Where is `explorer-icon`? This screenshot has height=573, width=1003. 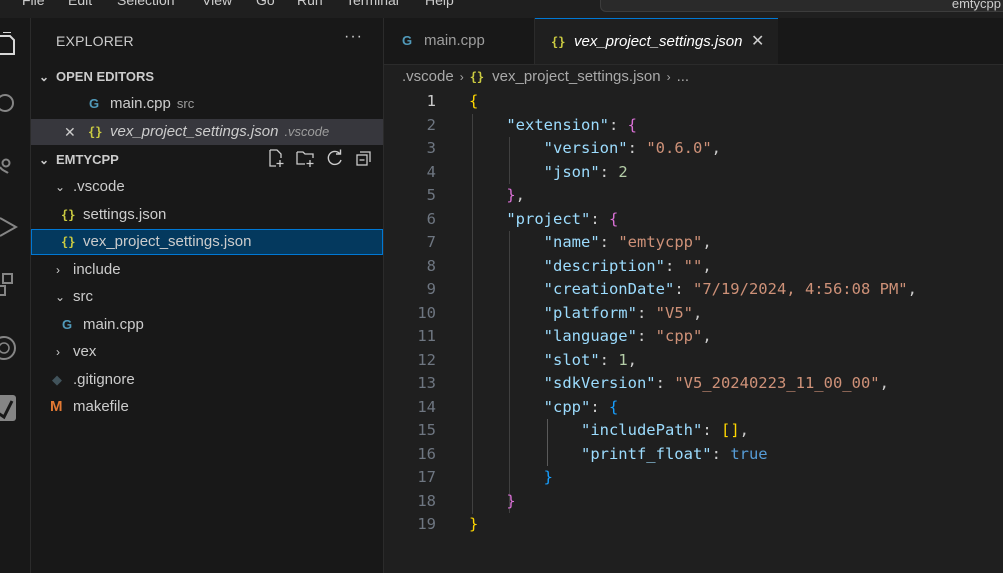 explorer-icon is located at coordinates (9, 45).